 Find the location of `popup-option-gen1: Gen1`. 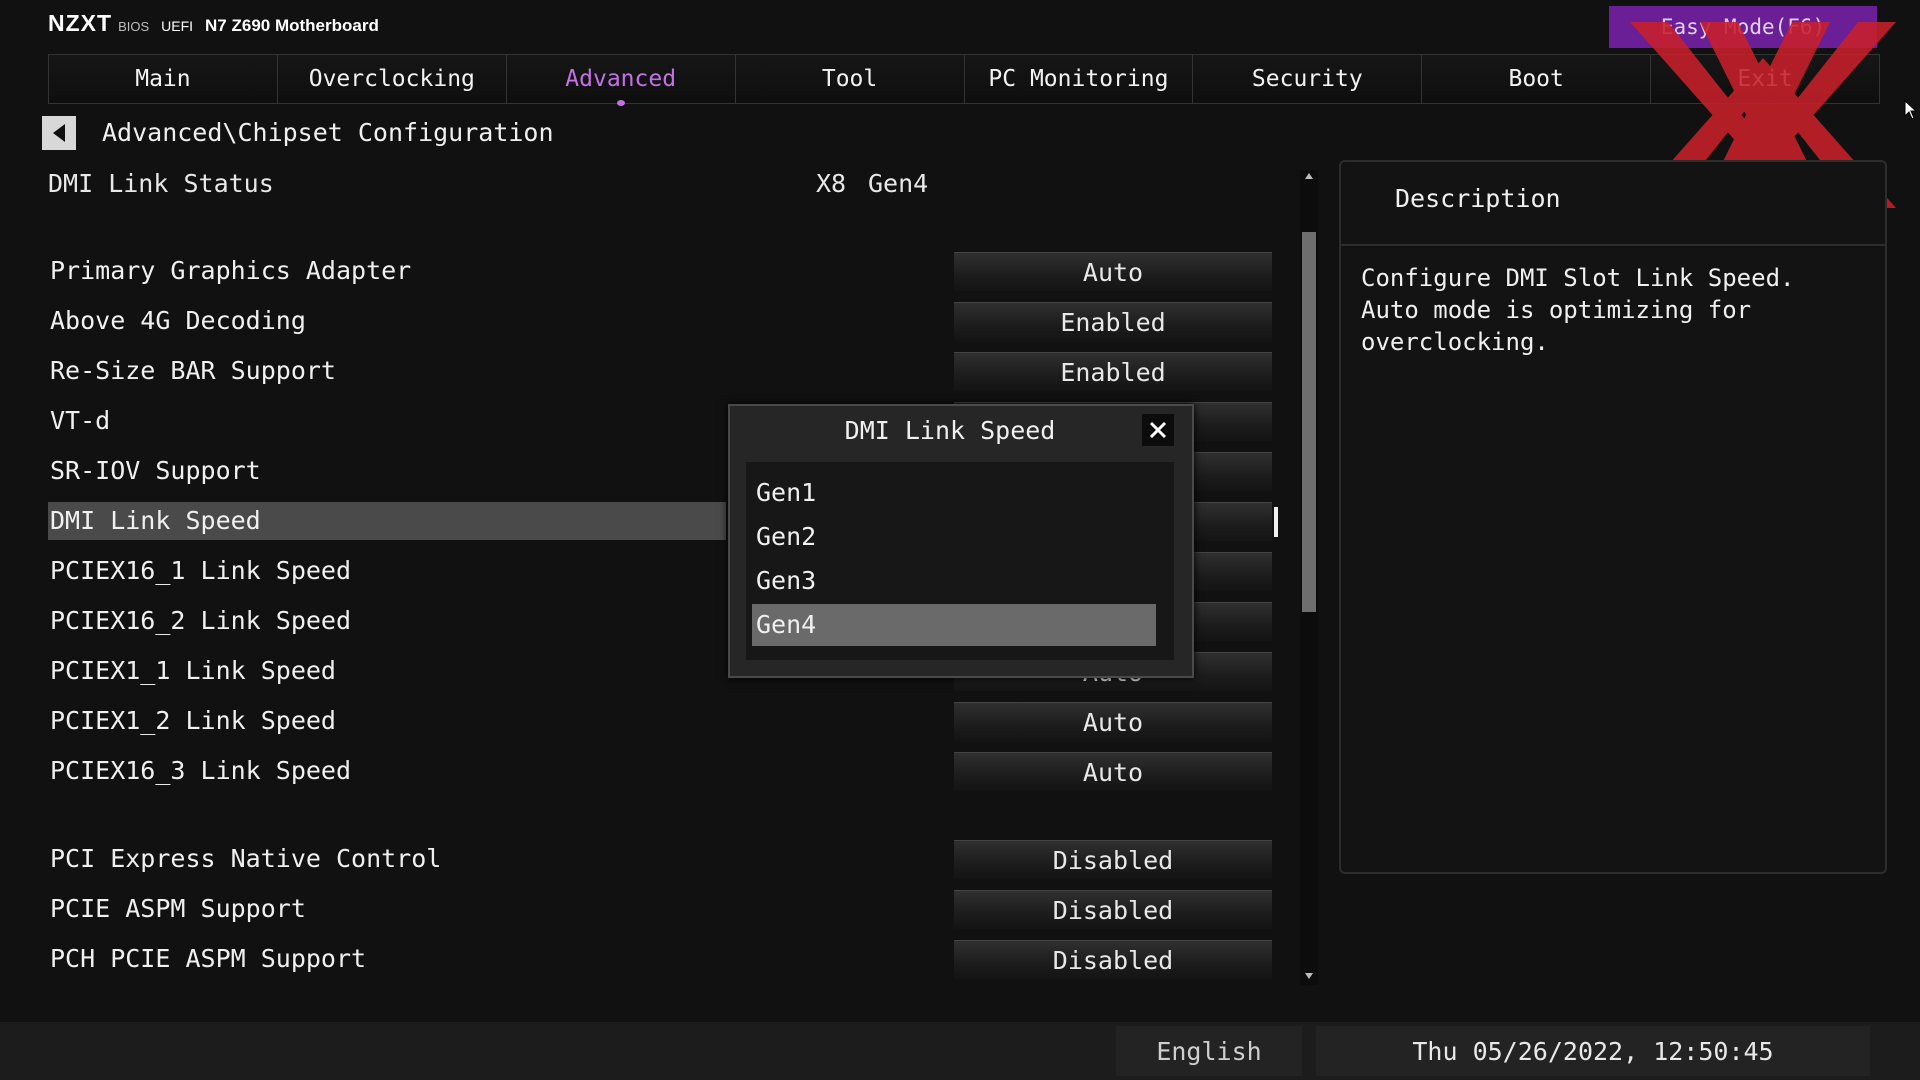

popup-option-gen1: Gen1 is located at coordinates (954, 493).